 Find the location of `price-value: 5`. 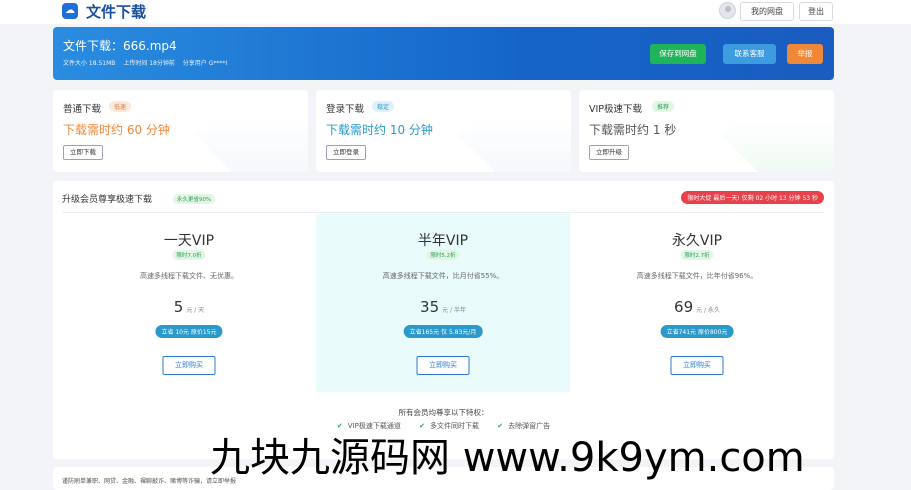

price-value: 5 is located at coordinates (178, 307).